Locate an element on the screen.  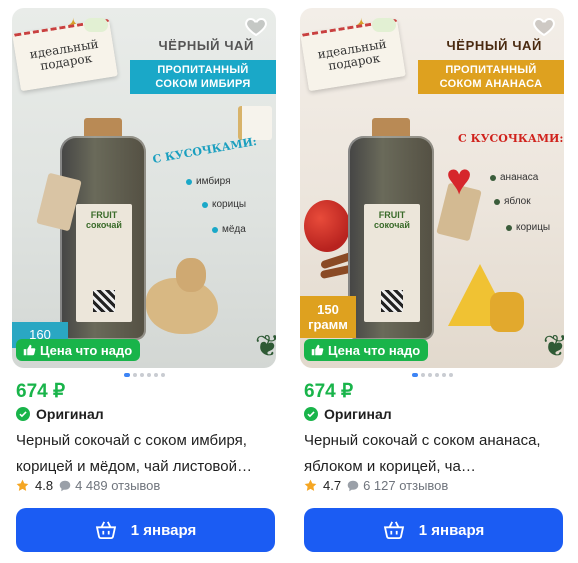
flavor-banner: ПРОПИТАННЫЙ СОКОМ ИМБИРЯ is located at coordinates (203, 77).